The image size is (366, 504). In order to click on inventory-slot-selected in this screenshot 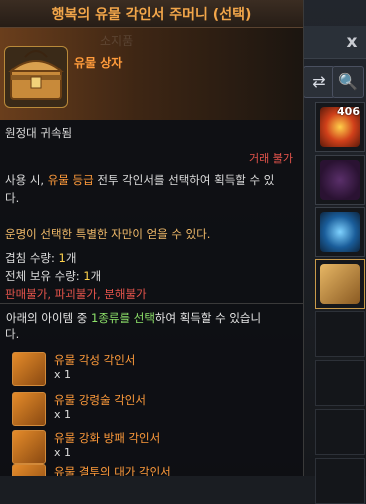, I will do `click(340, 284)`.